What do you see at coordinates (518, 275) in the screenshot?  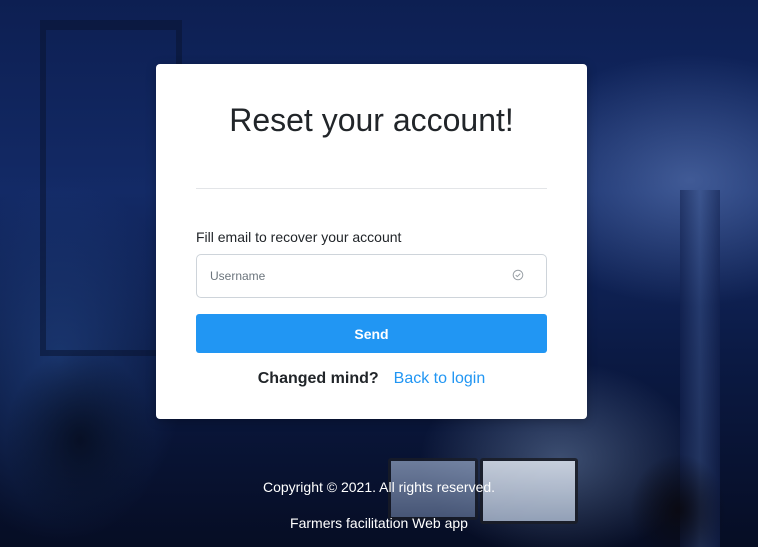 I see `check-circle-icon` at bounding box center [518, 275].